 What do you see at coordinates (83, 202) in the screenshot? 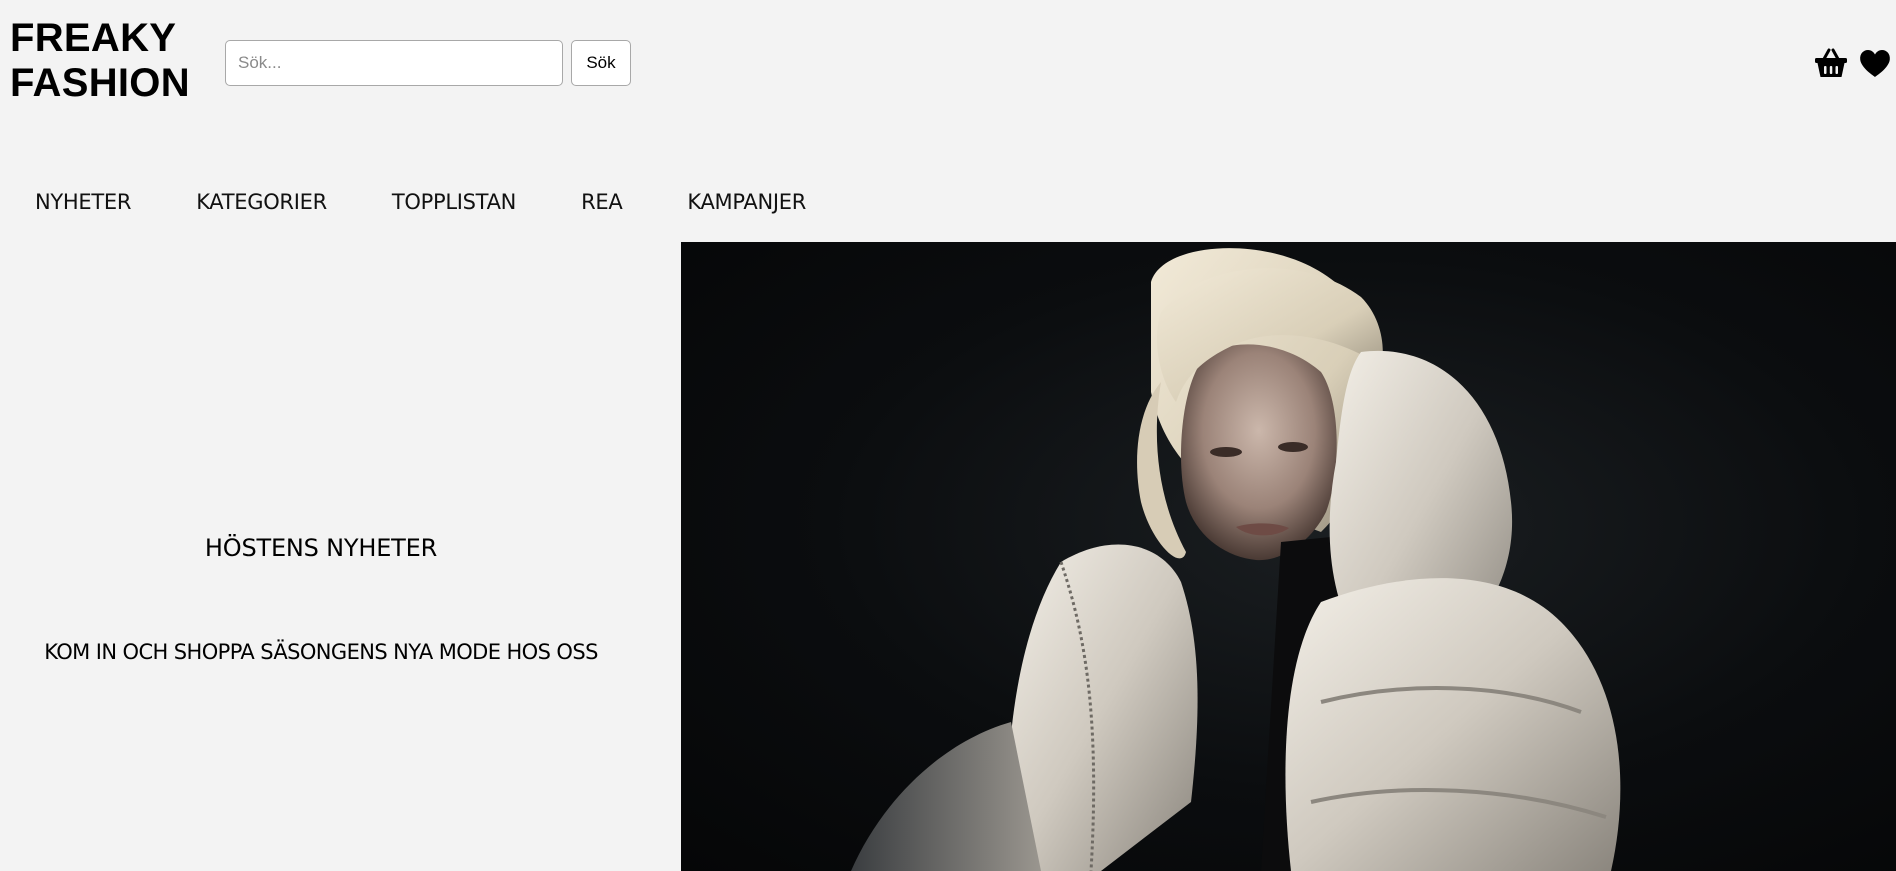
I see `nav-item-nyheter: NYHETER` at bounding box center [83, 202].